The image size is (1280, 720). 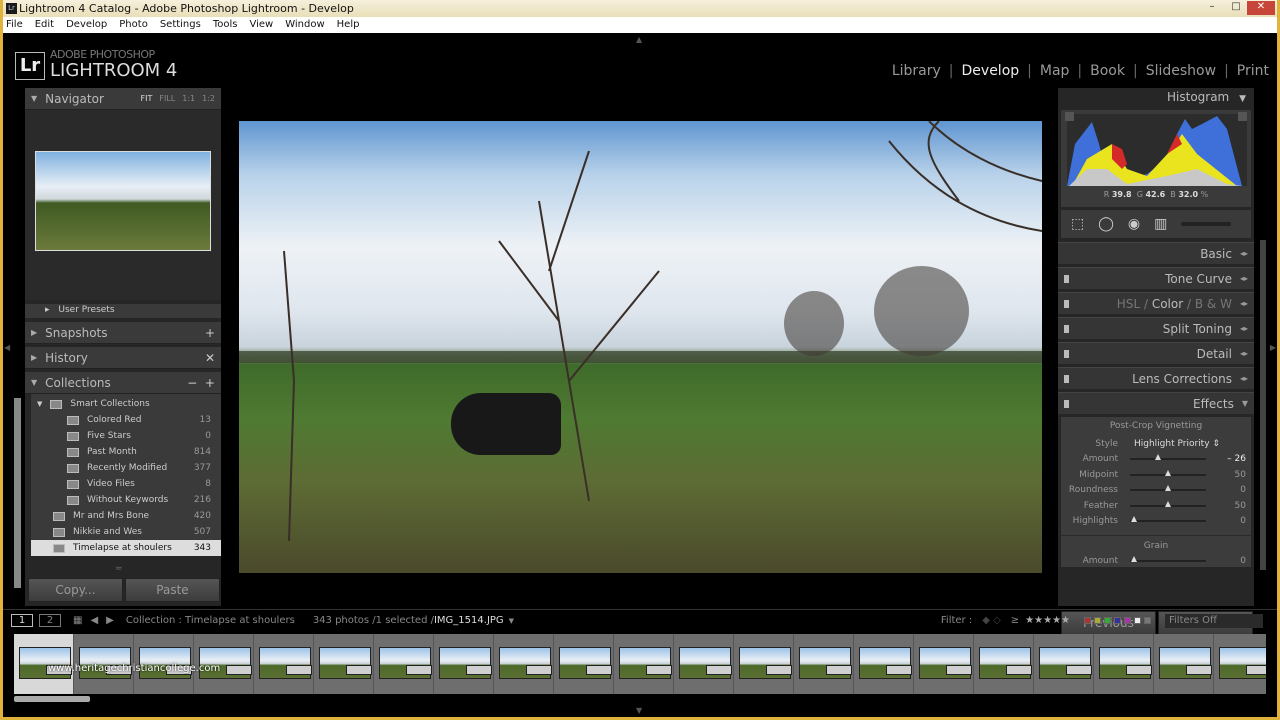 What do you see at coordinates (1160, 224) in the screenshot?
I see `graduated-filter-icon: ▥` at bounding box center [1160, 224].